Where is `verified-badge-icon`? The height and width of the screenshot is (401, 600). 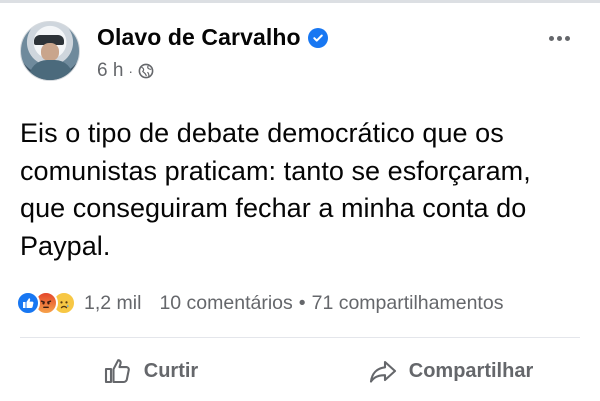
verified-badge-icon is located at coordinates (317, 37).